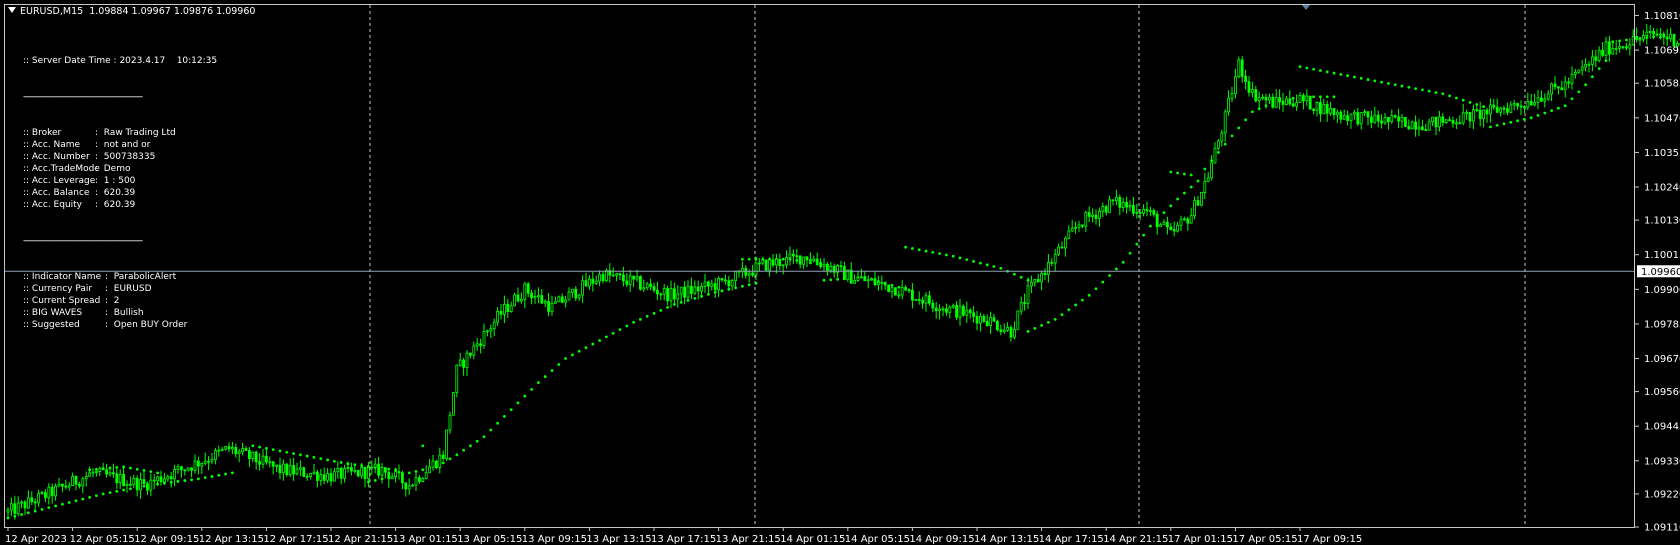  I want to click on y-tick-label: 1.10585, so click(1662, 84).